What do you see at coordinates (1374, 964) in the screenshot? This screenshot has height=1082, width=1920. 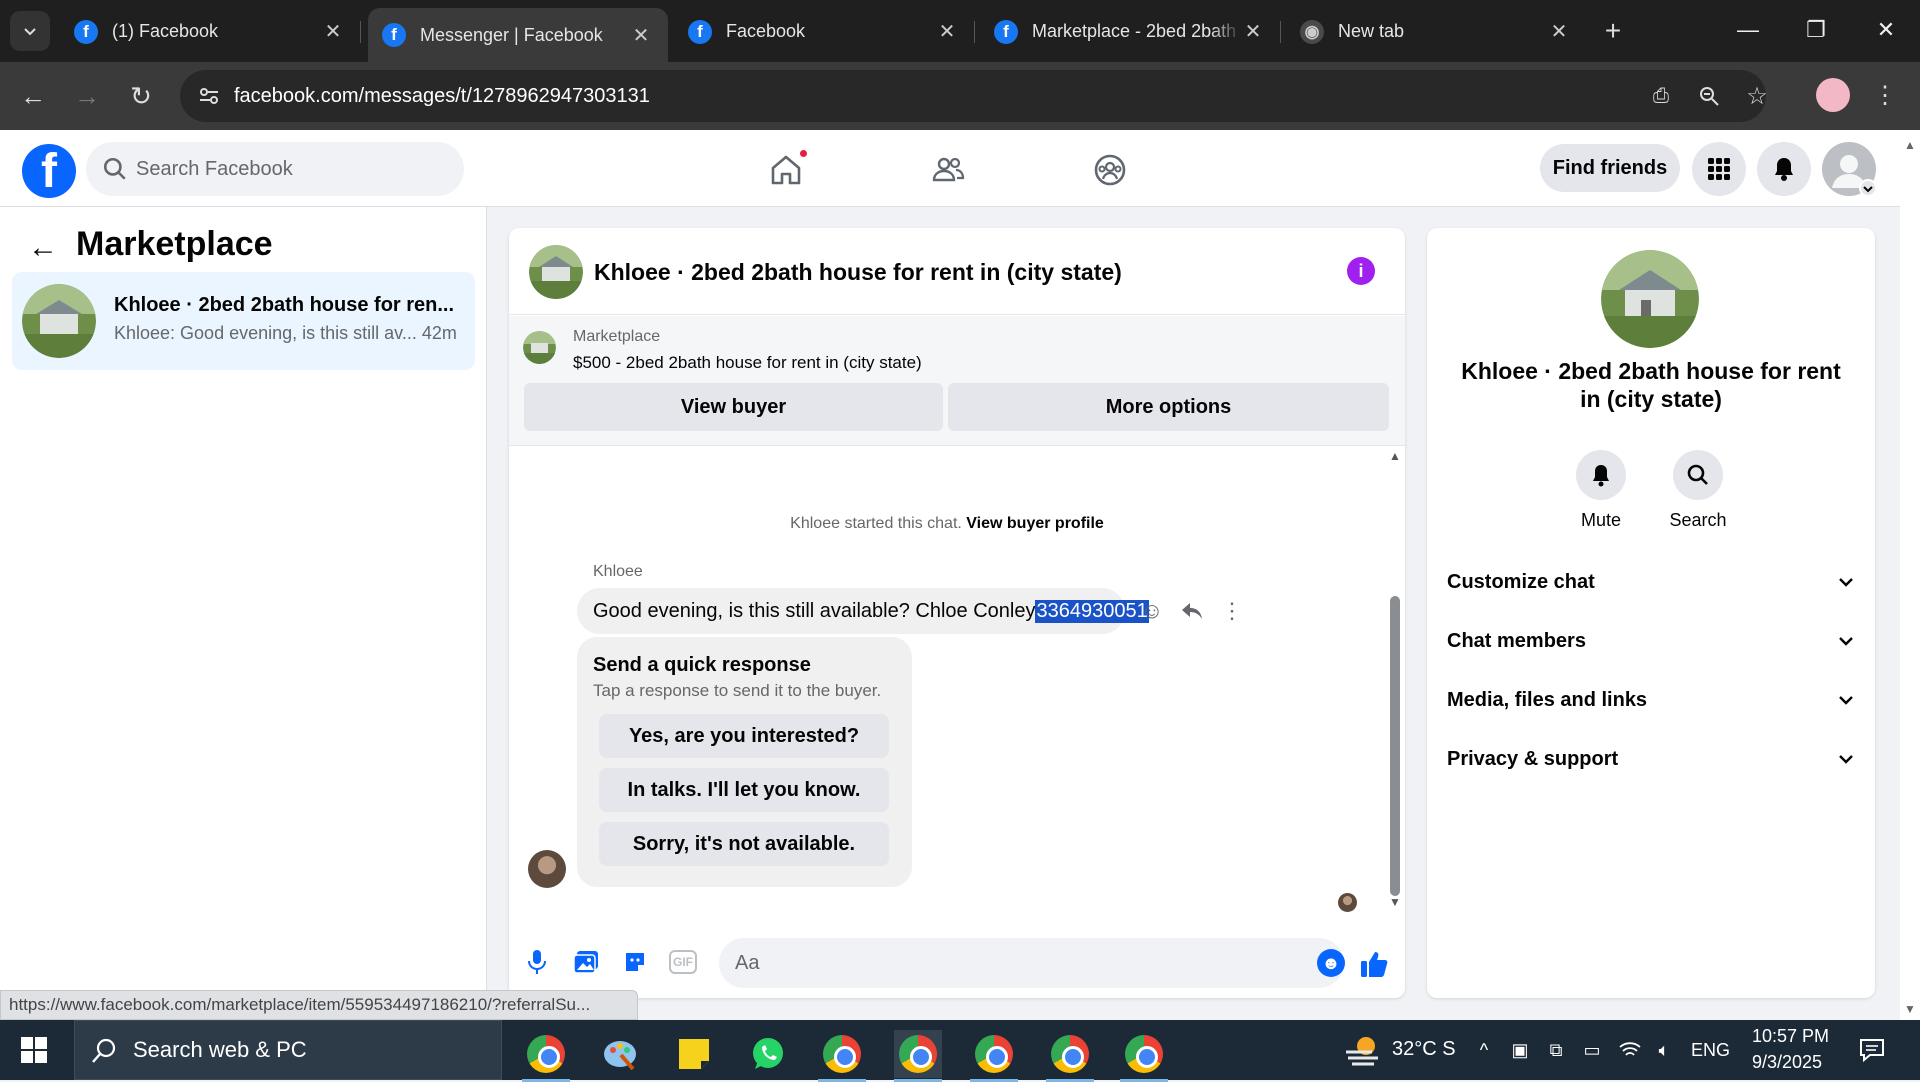 I see `thumbs-up-icon` at bounding box center [1374, 964].